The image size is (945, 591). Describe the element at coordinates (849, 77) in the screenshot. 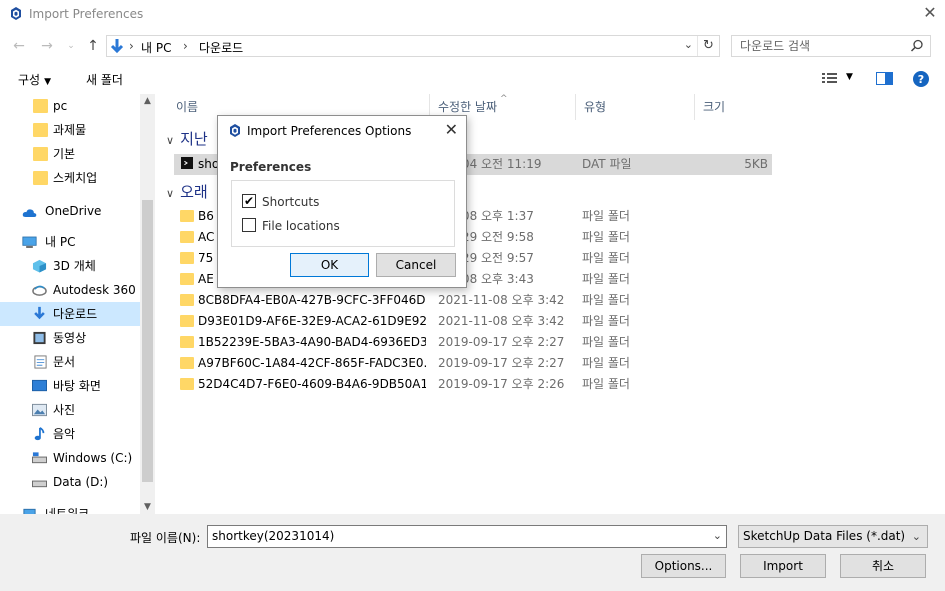

I see `view-dropdown-icon: ▼` at that location.